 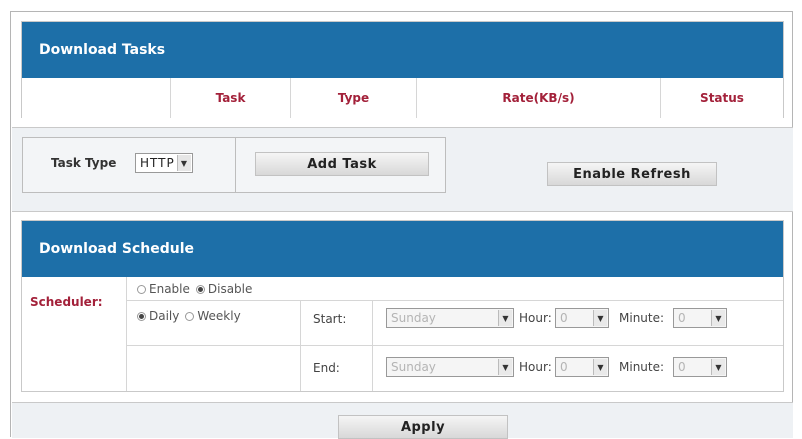 I want to click on start-label: Start:, so click(x=330, y=319).